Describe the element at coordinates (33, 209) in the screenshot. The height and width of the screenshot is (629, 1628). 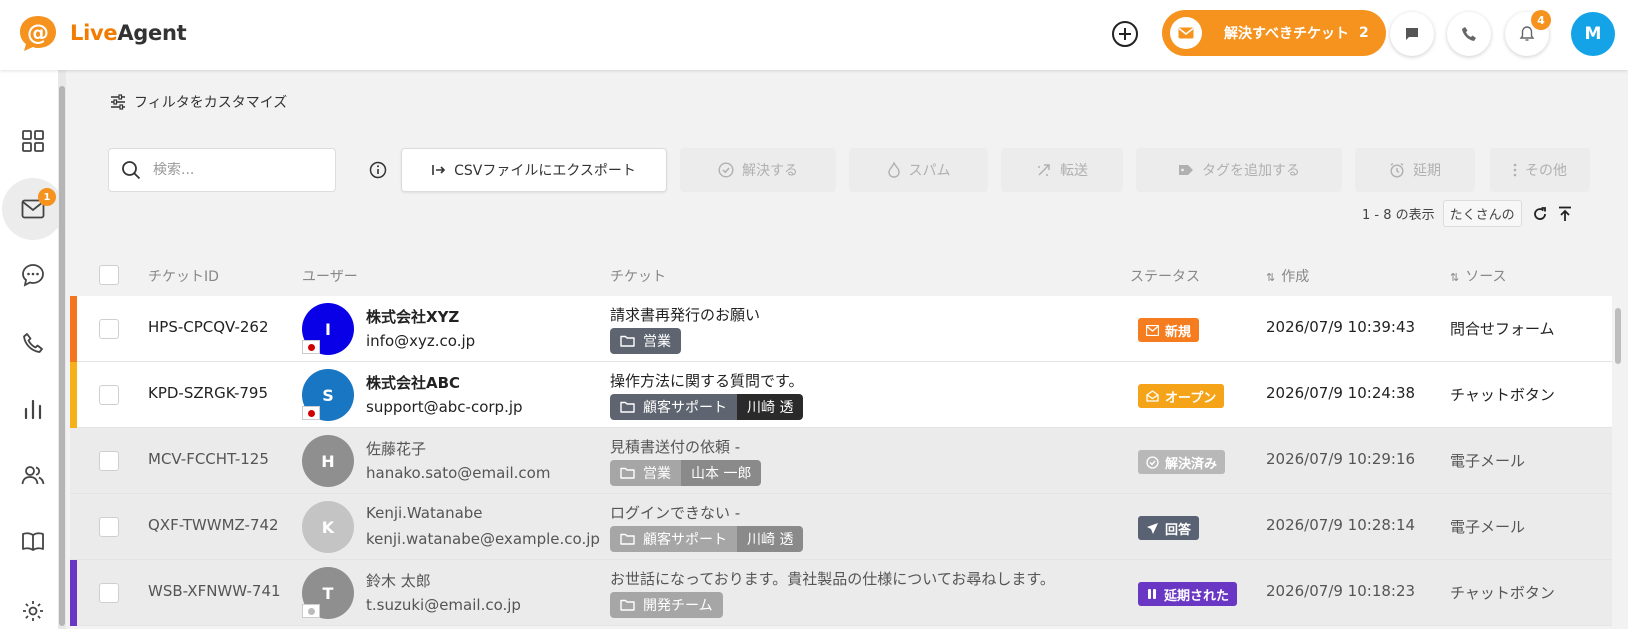
I see `sidebar-item-tickets: 1` at that location.